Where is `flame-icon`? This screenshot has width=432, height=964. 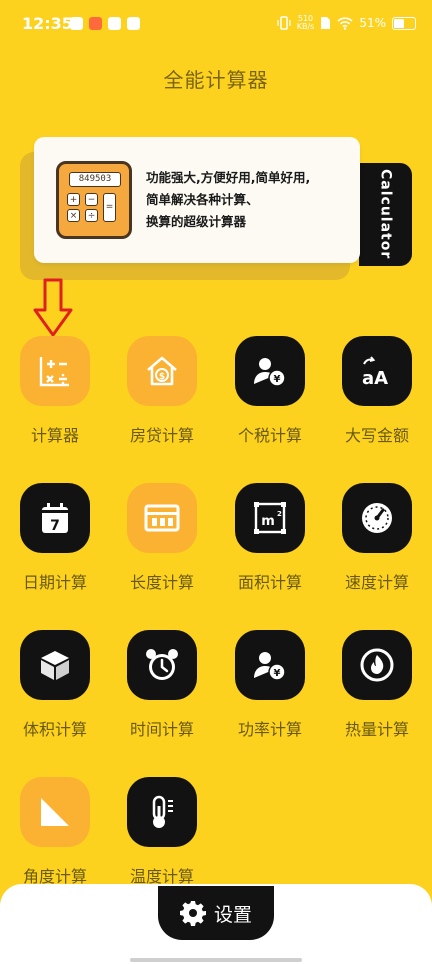
flame-icon is located at coordinates (377, 665).